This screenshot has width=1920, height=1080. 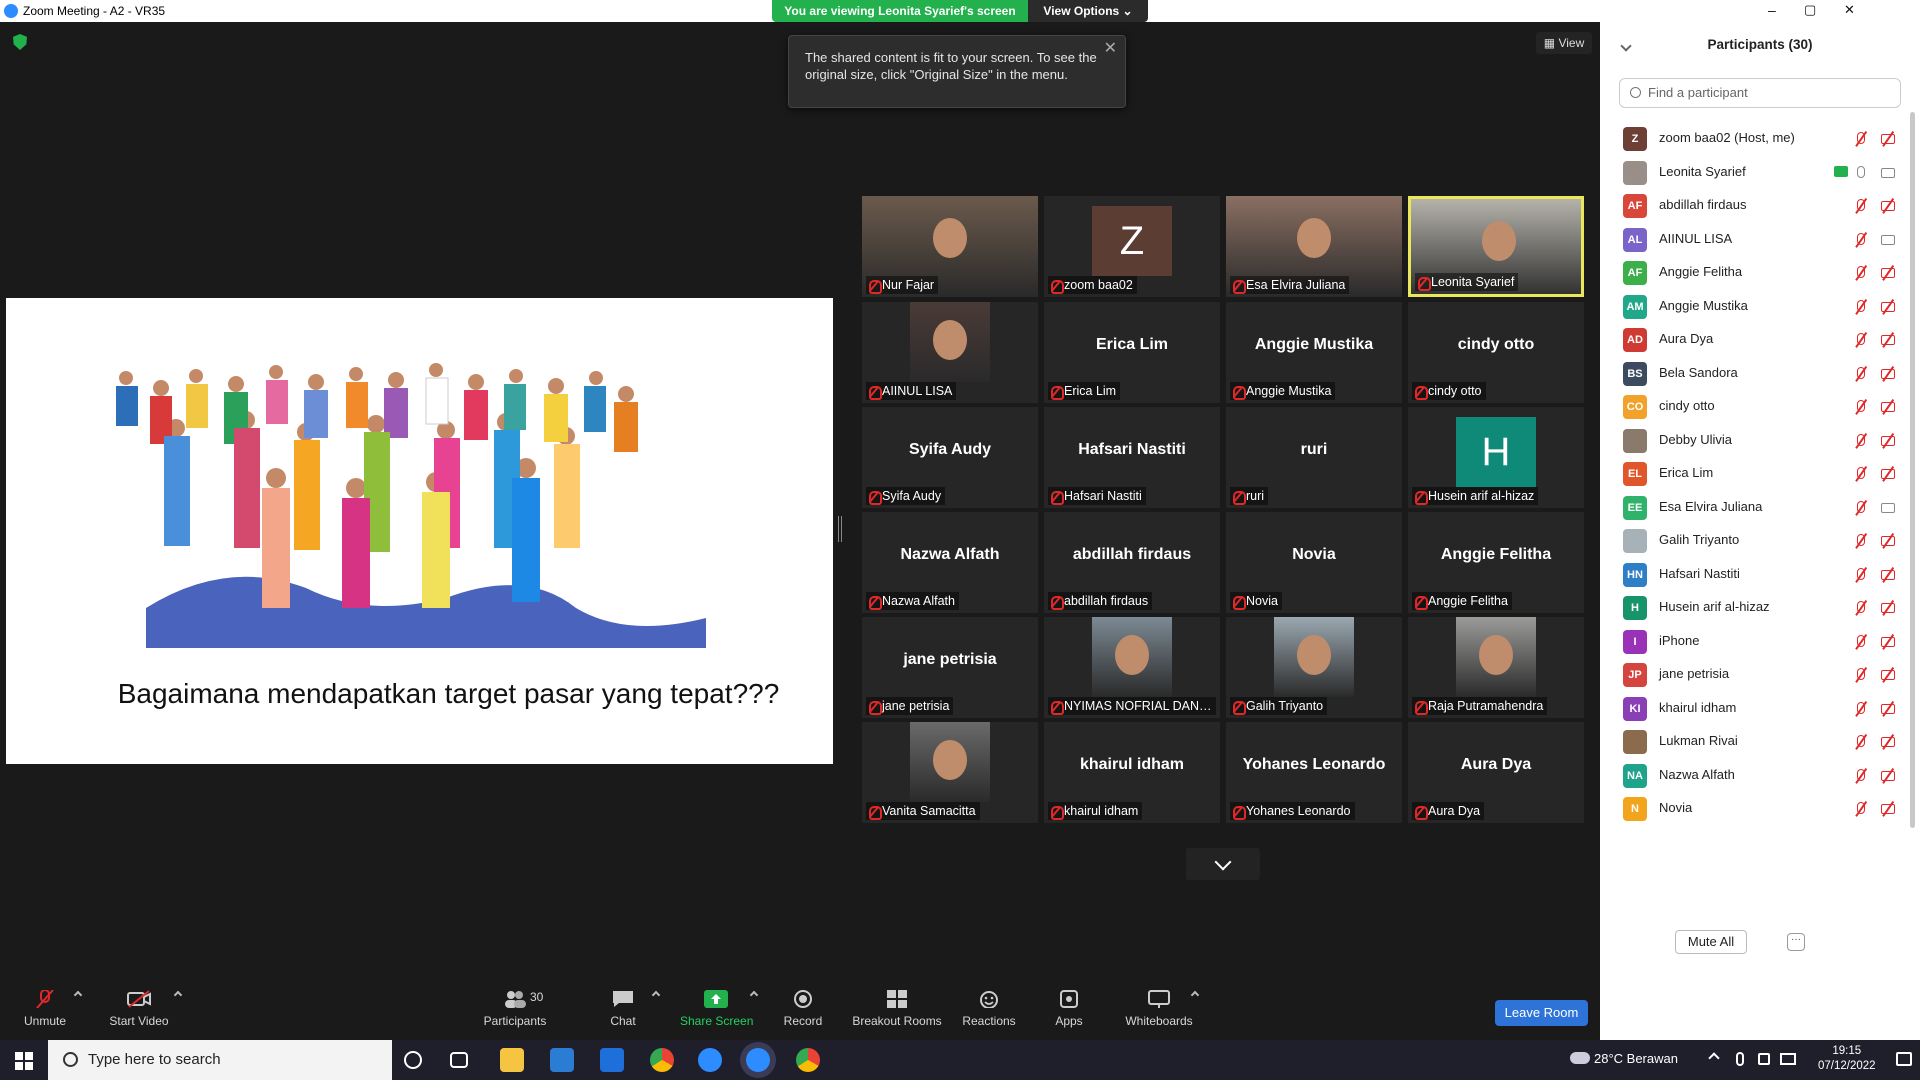 What do you see at coordinates (78, 995) in the screenshot?
I see `audio-options-caret-icon` at bounding box center [78, 995].